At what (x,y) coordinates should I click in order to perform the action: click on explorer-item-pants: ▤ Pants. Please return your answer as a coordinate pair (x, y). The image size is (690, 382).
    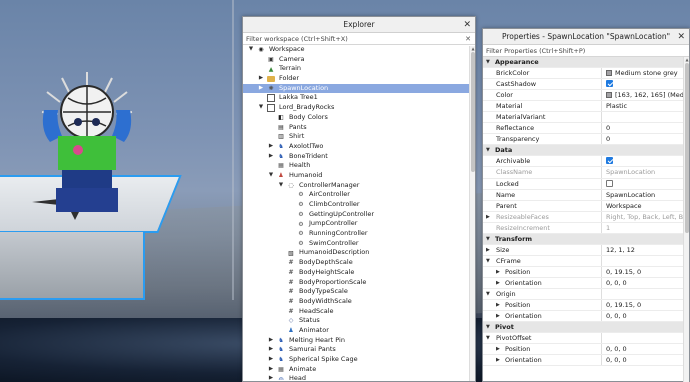
    Looking at the image, I should click on (359, 128).